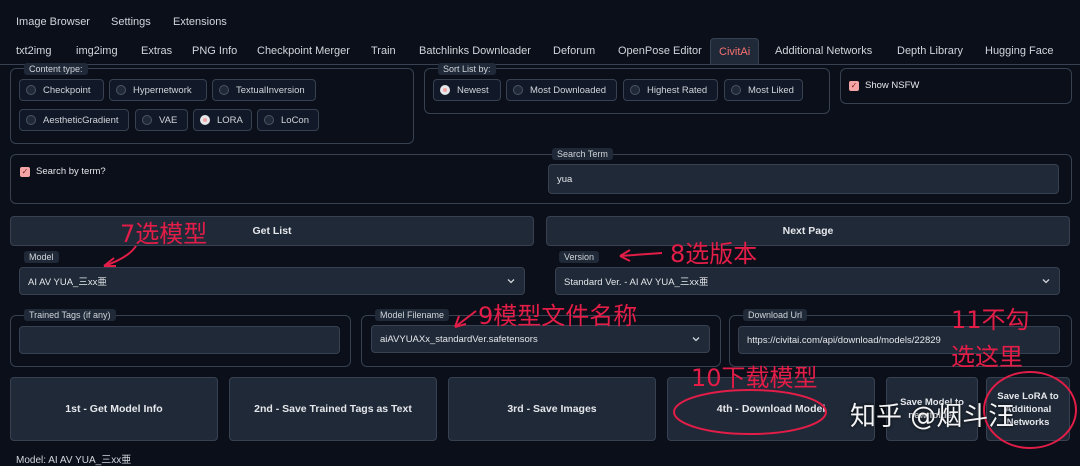 Image resolution: width=1080 pixels, height=466 pixels. Describe the element at coordinates (932, 417) in the screenshot. I see `zhihu-watermark: 知乎 @烟斗汪` at that location.